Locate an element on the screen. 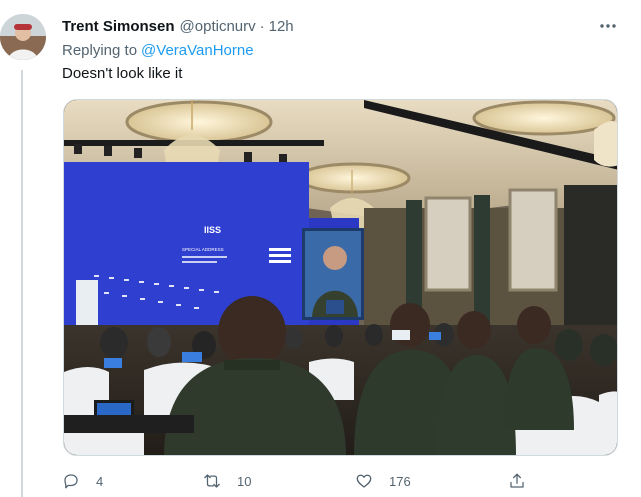  avatar is located at coordinates (23, 37).